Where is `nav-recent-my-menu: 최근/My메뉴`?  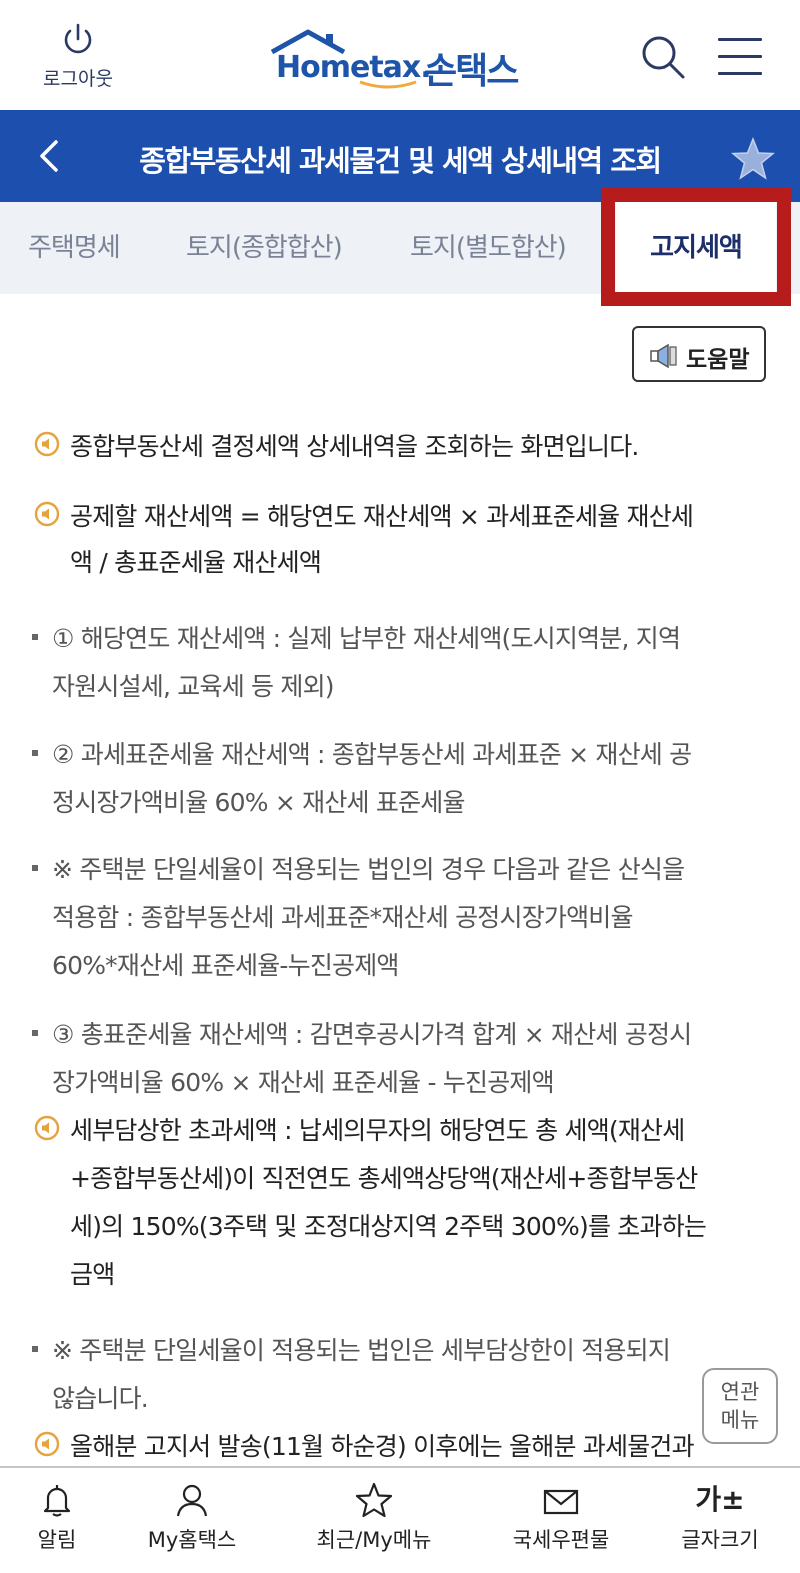
nav-recent-my-menu: 최근/My메뉴 is located at coordinates (374, 1518).